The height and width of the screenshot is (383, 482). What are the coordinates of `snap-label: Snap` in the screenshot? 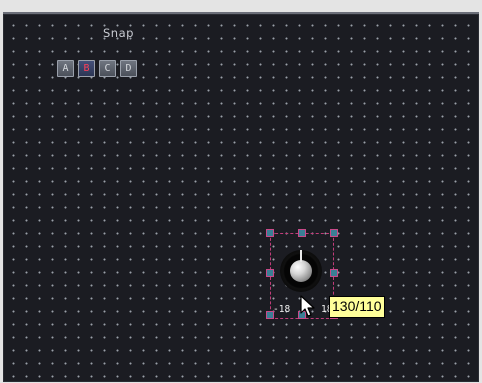 It's located at (118, 33).